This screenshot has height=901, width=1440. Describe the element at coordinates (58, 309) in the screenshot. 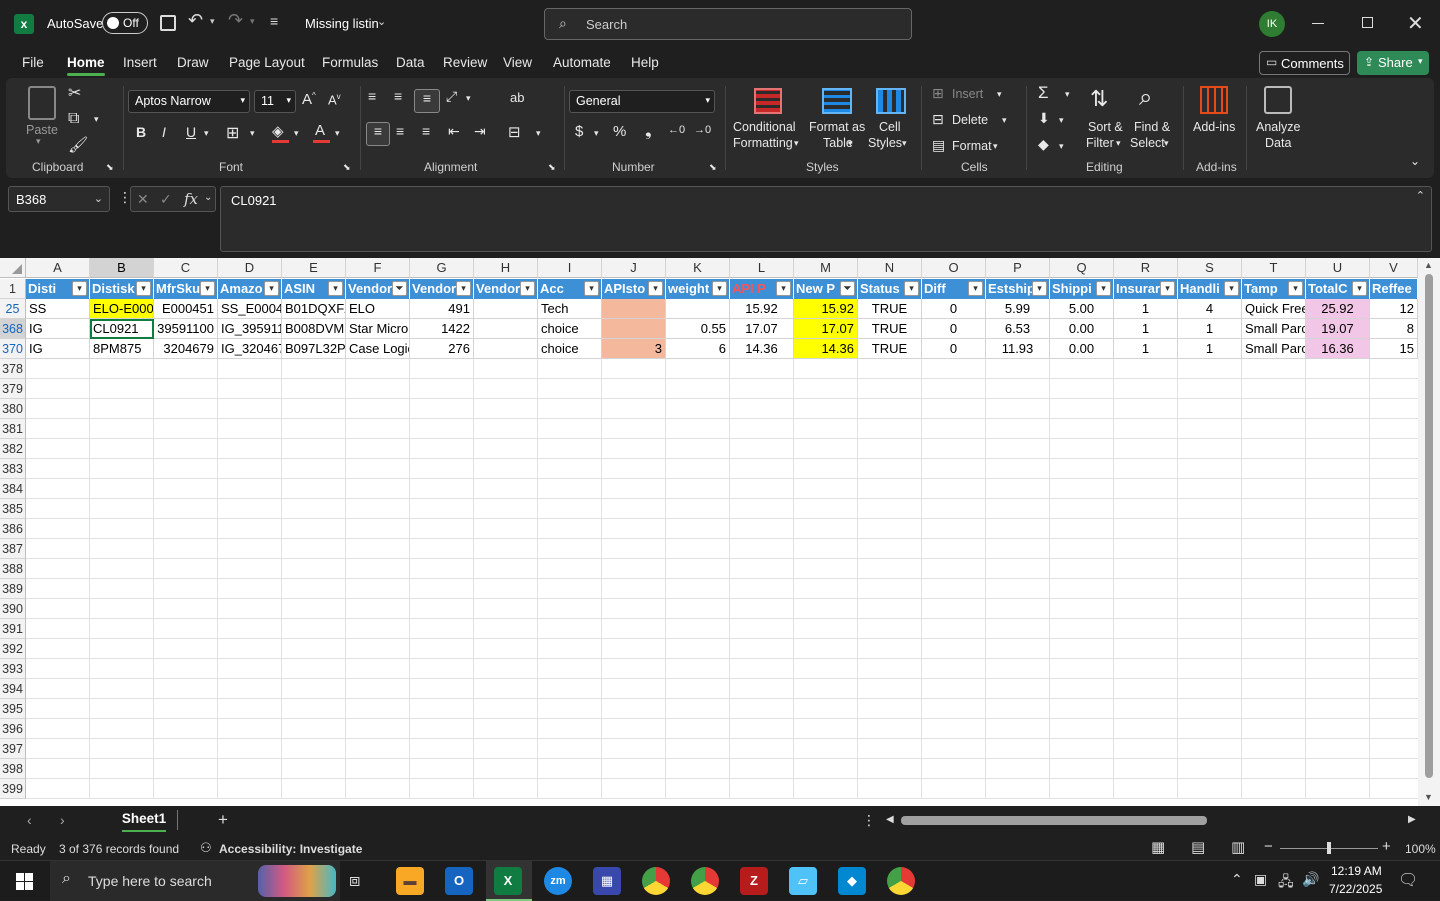

I see `table-cell: SS` at that location.